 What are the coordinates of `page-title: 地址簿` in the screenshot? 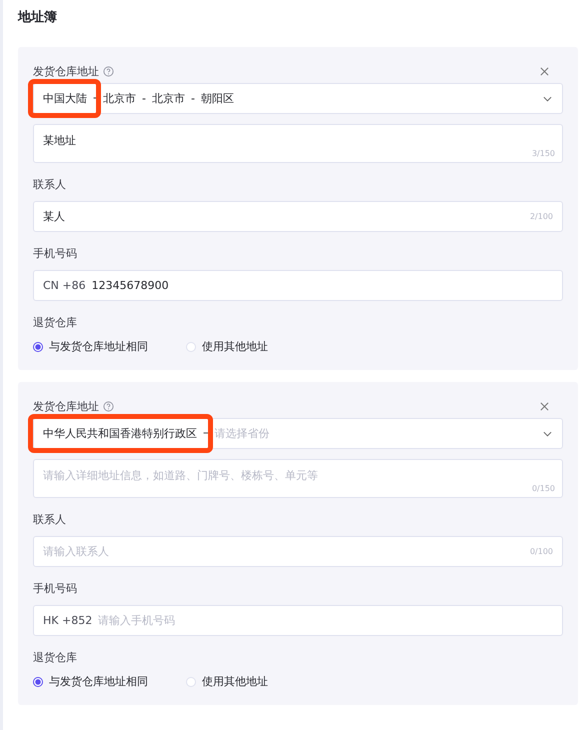 It's located at (38, 18).